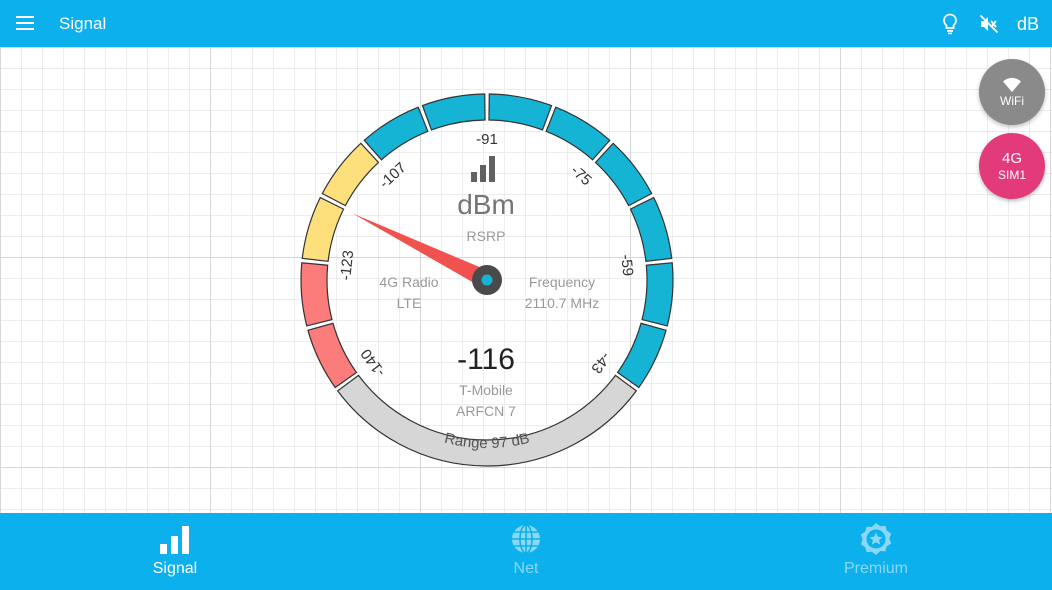 The width and height of the screenshot is (1052, 590). I want to click on frequency-label: Frequency, so click(562, 282).